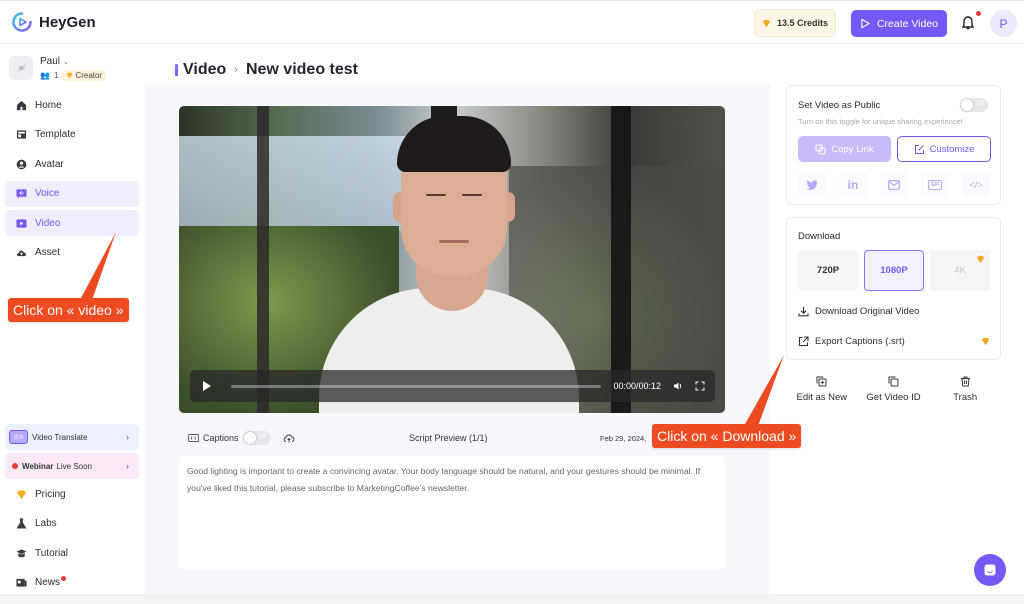  Describe the element at coordinates (72, 253) in the screenshot. I see `sidebar-item-asset: Asset` at that location.